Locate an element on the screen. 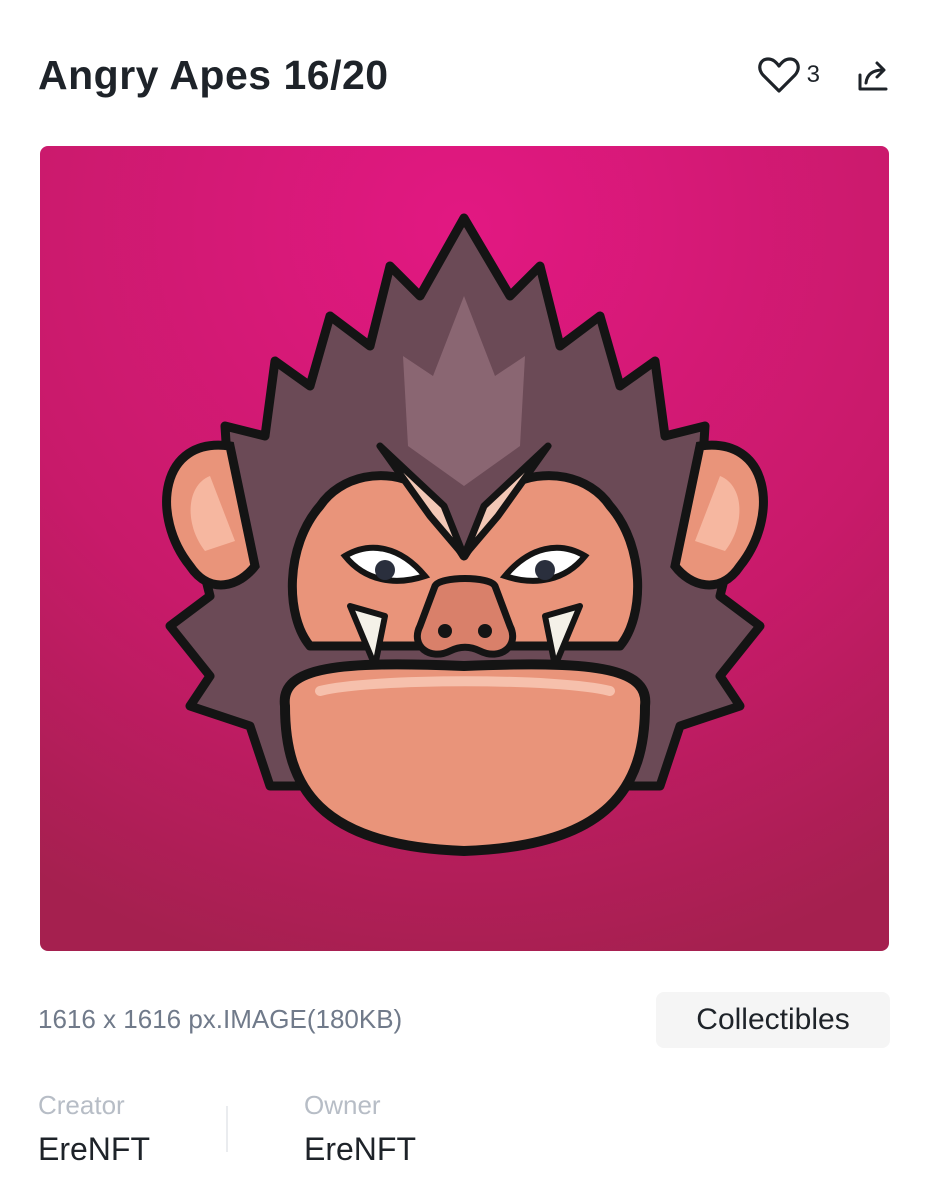 The height and width of the screenshot is (1200, 928). header-actions: 3 is located at coordinates (823, 75).